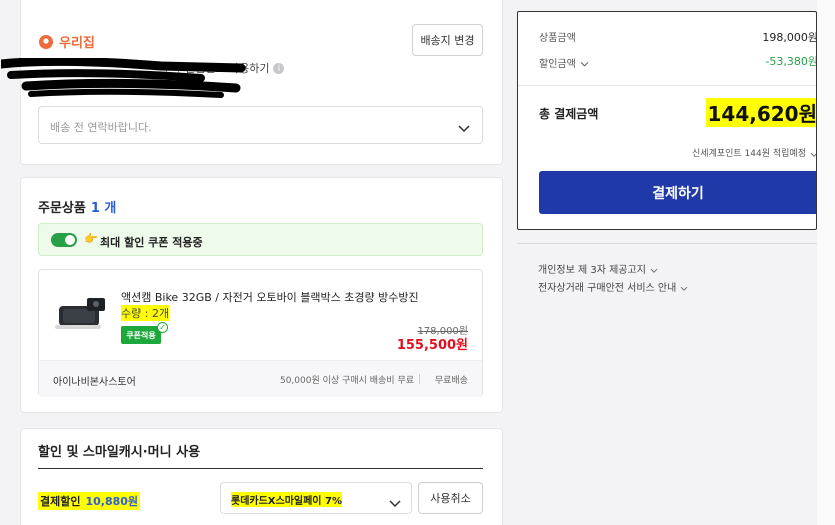 The width and height of the screenshot is (835, 525). I want to click on pay-button: 결제하기, so click(677, 192).